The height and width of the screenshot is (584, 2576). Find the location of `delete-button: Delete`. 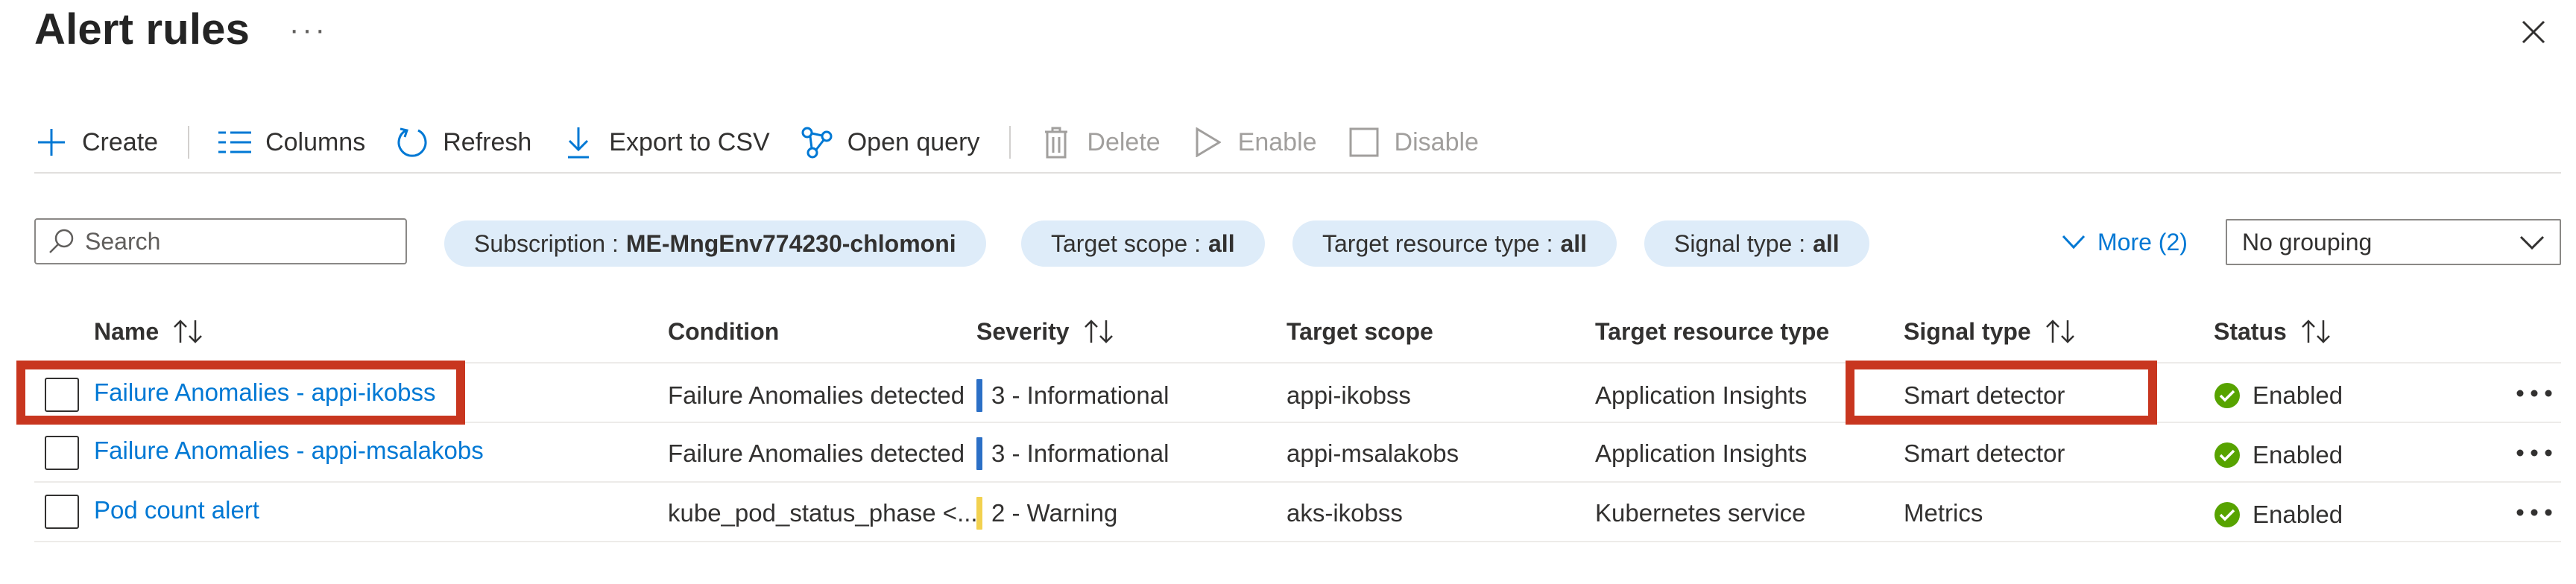

delete-button: Delete is located at coordinates (1100, 142).